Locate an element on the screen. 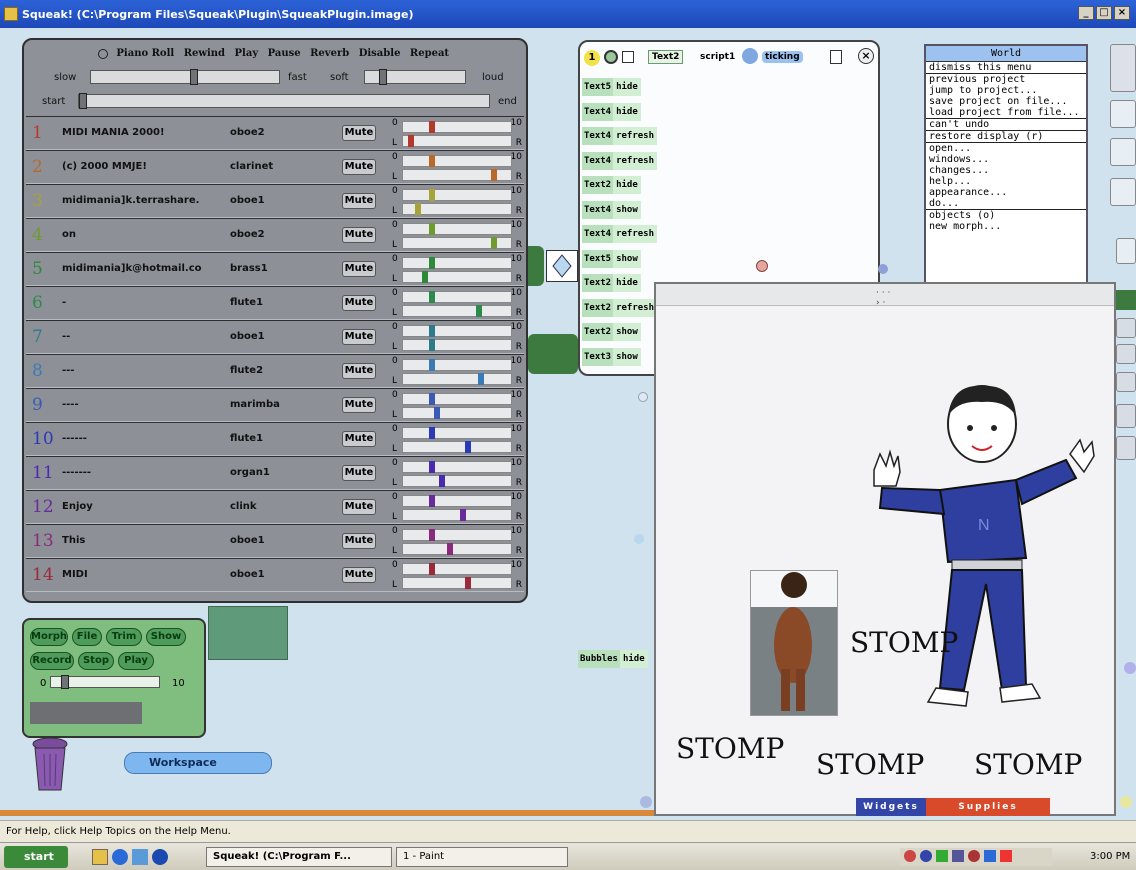 This screenshot has height=870, width=1136. play-button: Play is located at coordinates (247, 53).